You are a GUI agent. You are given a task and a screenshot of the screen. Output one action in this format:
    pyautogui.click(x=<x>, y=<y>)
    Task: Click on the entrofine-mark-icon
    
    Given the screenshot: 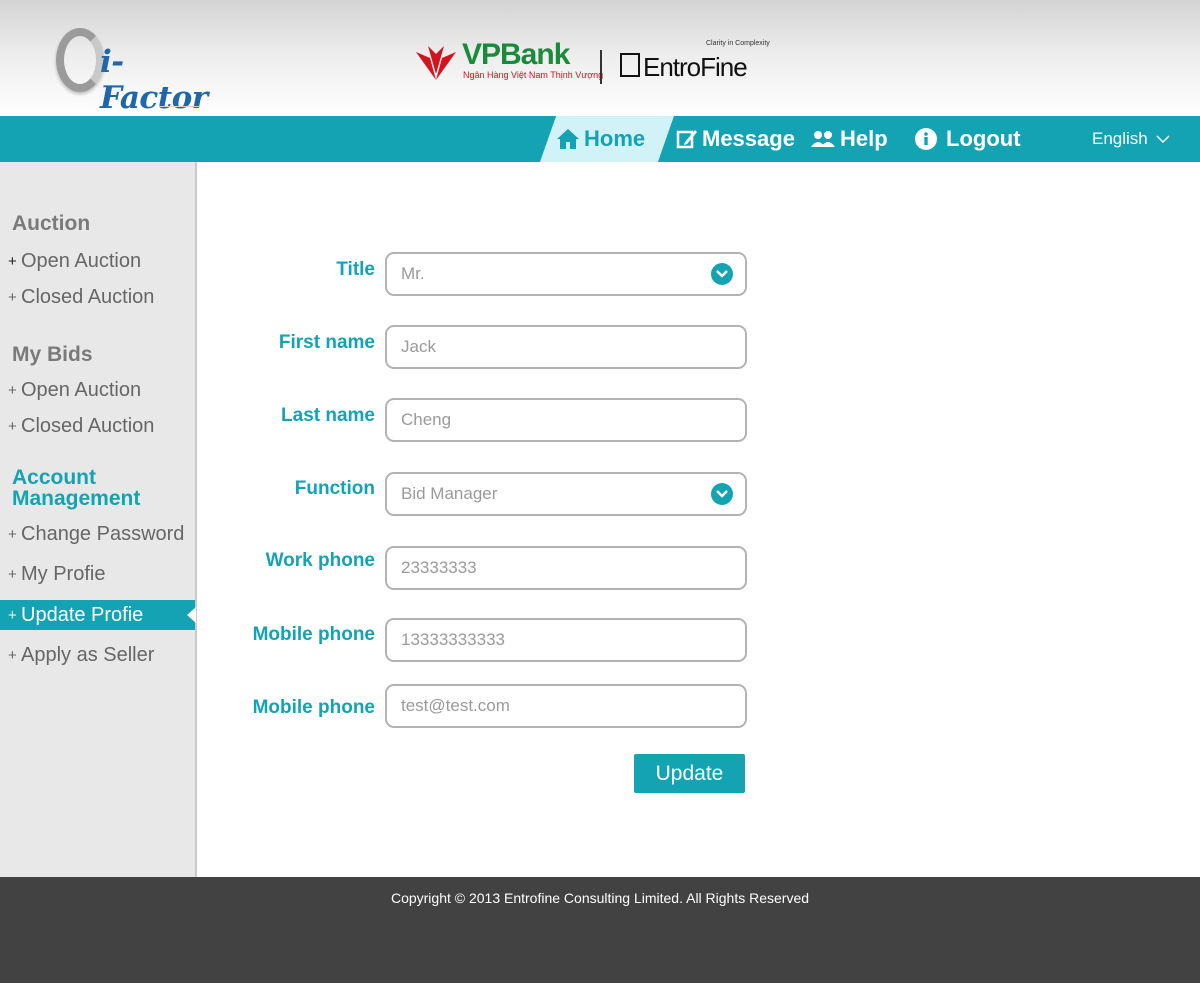 What is the action you would take?
    pyautogui.click(x=630, y=65)
    